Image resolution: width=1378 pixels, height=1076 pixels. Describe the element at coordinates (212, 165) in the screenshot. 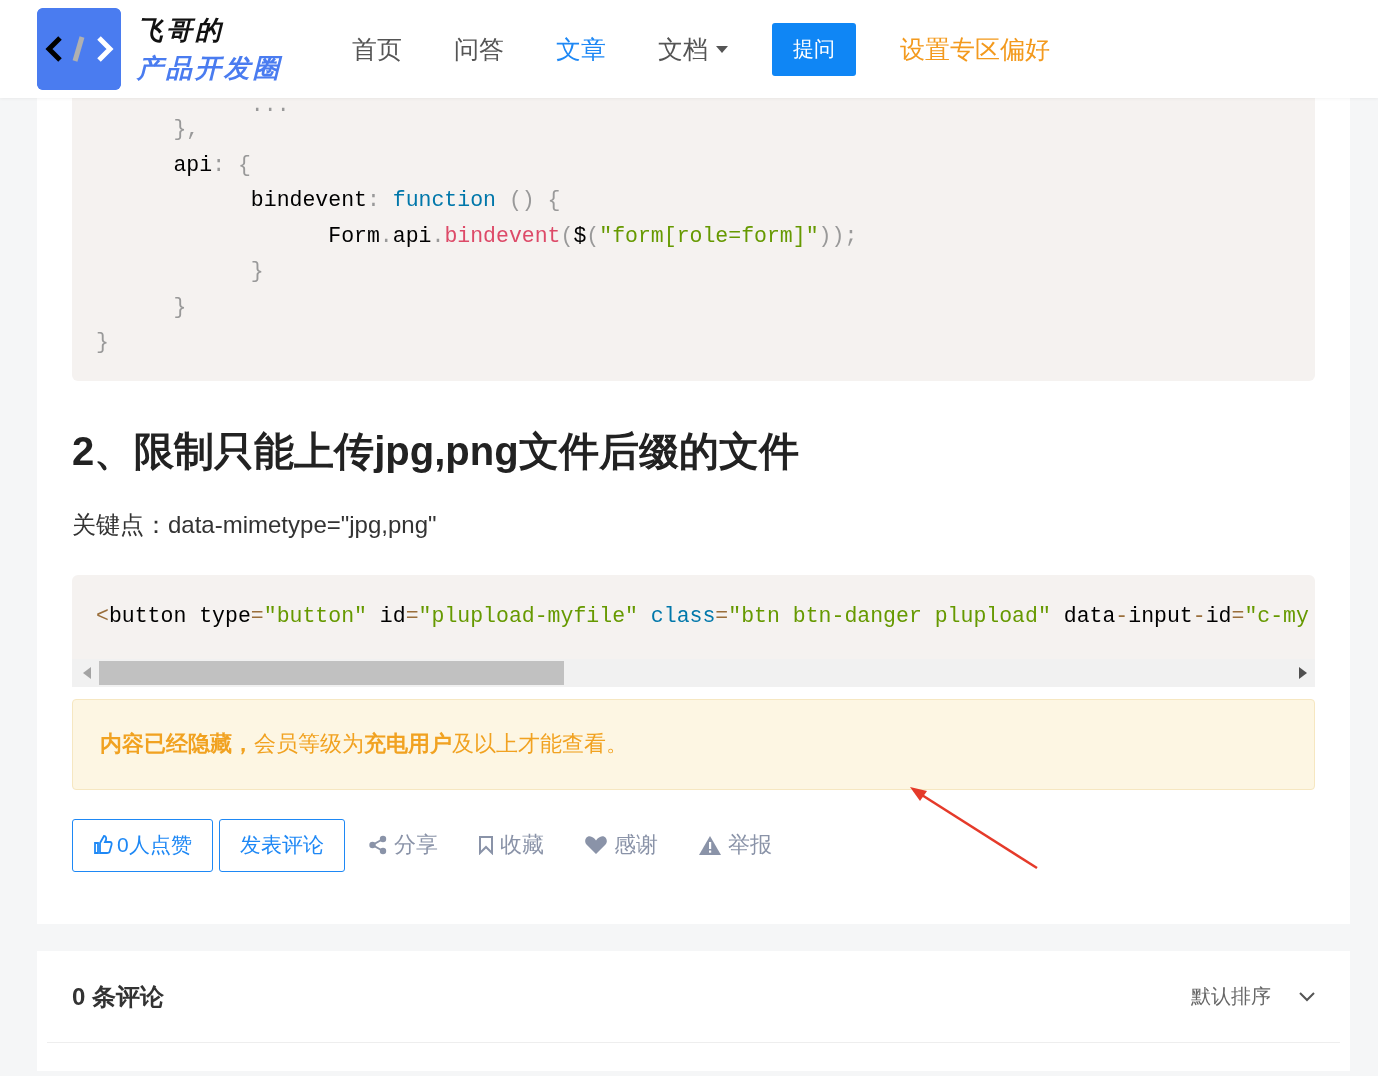

I see `code-line: api: {` at that location.